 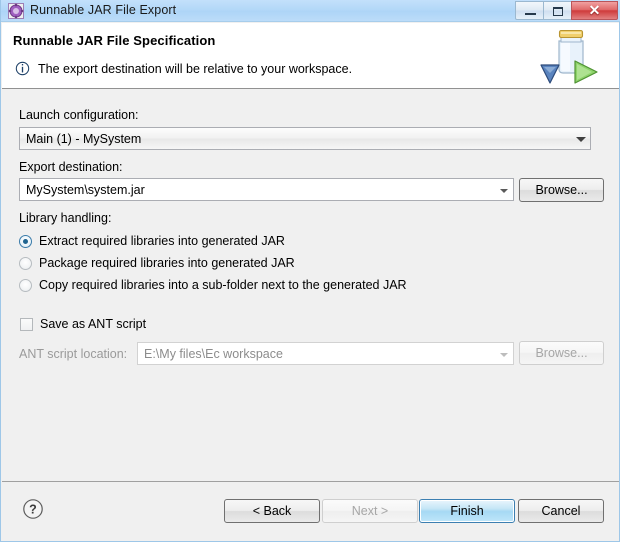 What do you see at coordinates (25, 285) in the screenshot?
I see `radio-copy-libraries-indicator` at bounding box center [25, 285].